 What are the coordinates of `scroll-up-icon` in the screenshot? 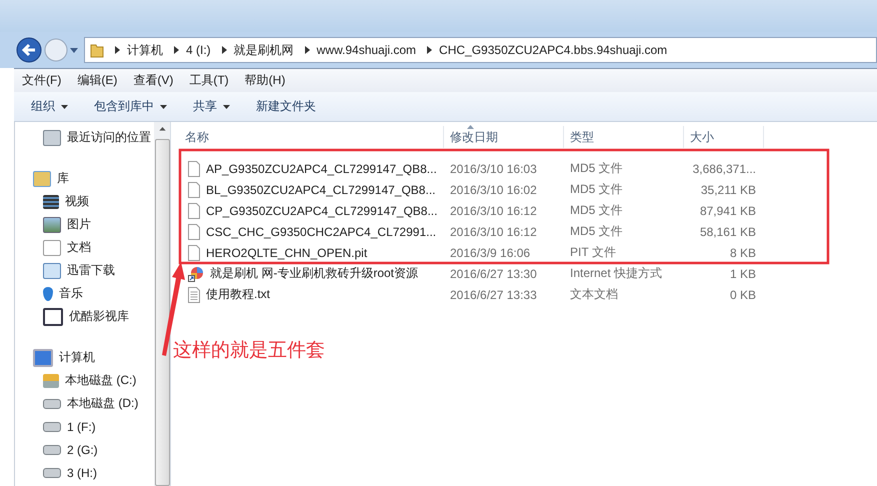 It's located at (162, 129).